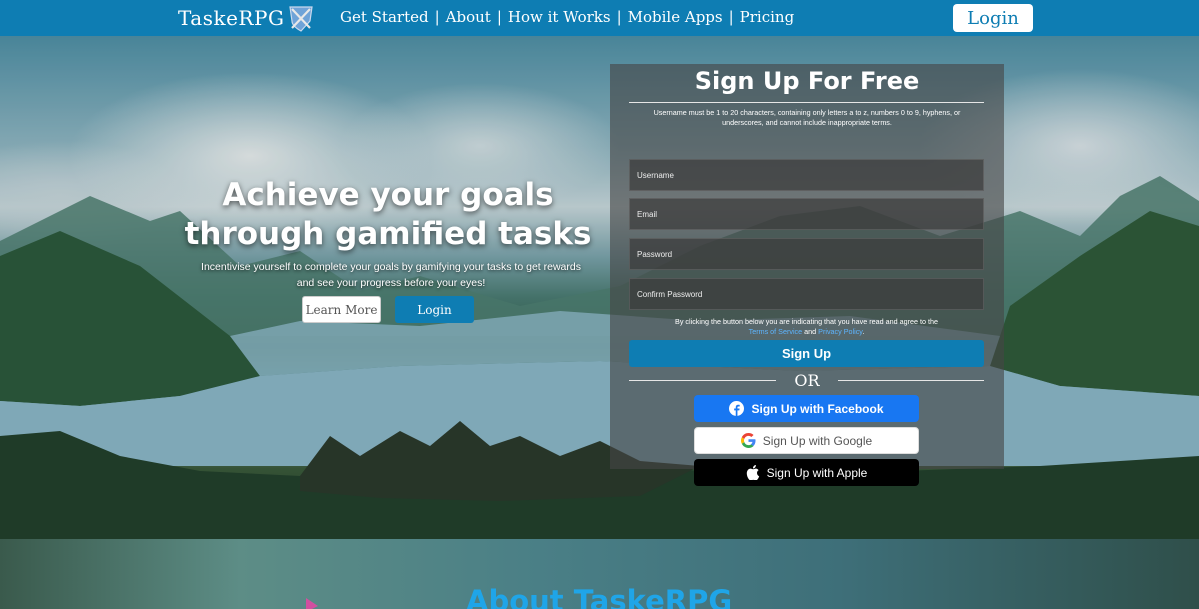  I want to click on or-divider-right, so click(911, 380).